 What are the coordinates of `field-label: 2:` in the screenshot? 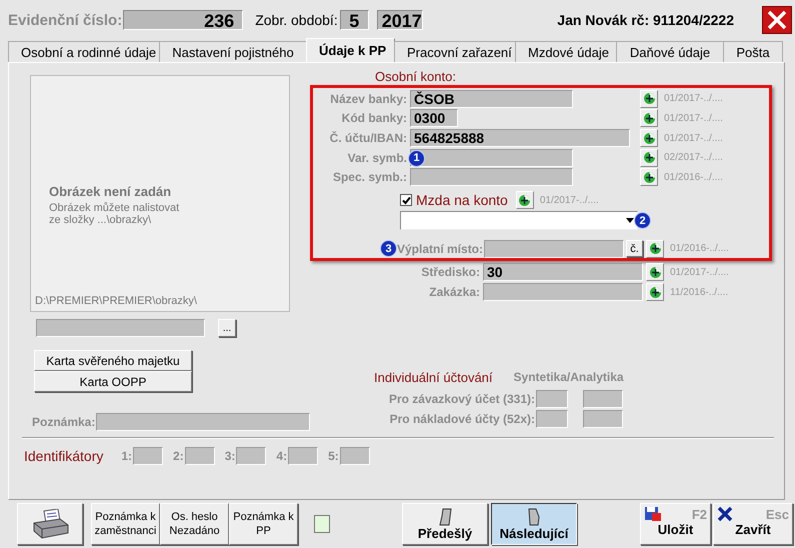 It's located at (178, 456).